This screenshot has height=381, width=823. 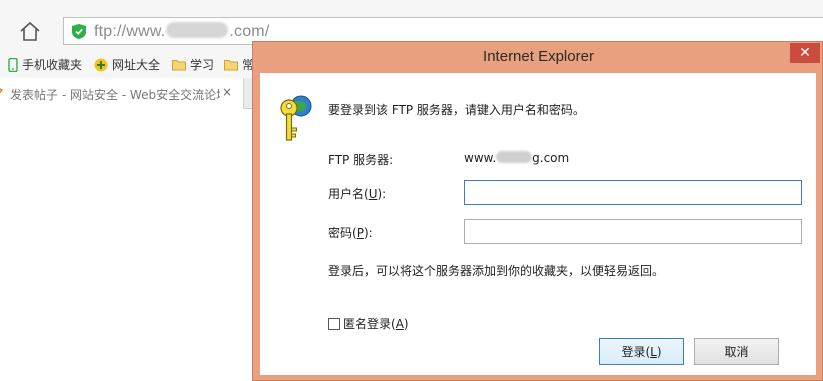 What do you see at coordinates (334, 323) in the screenshot?
I see `anonymous-login-checkbox` at bounding box center [334, 323].